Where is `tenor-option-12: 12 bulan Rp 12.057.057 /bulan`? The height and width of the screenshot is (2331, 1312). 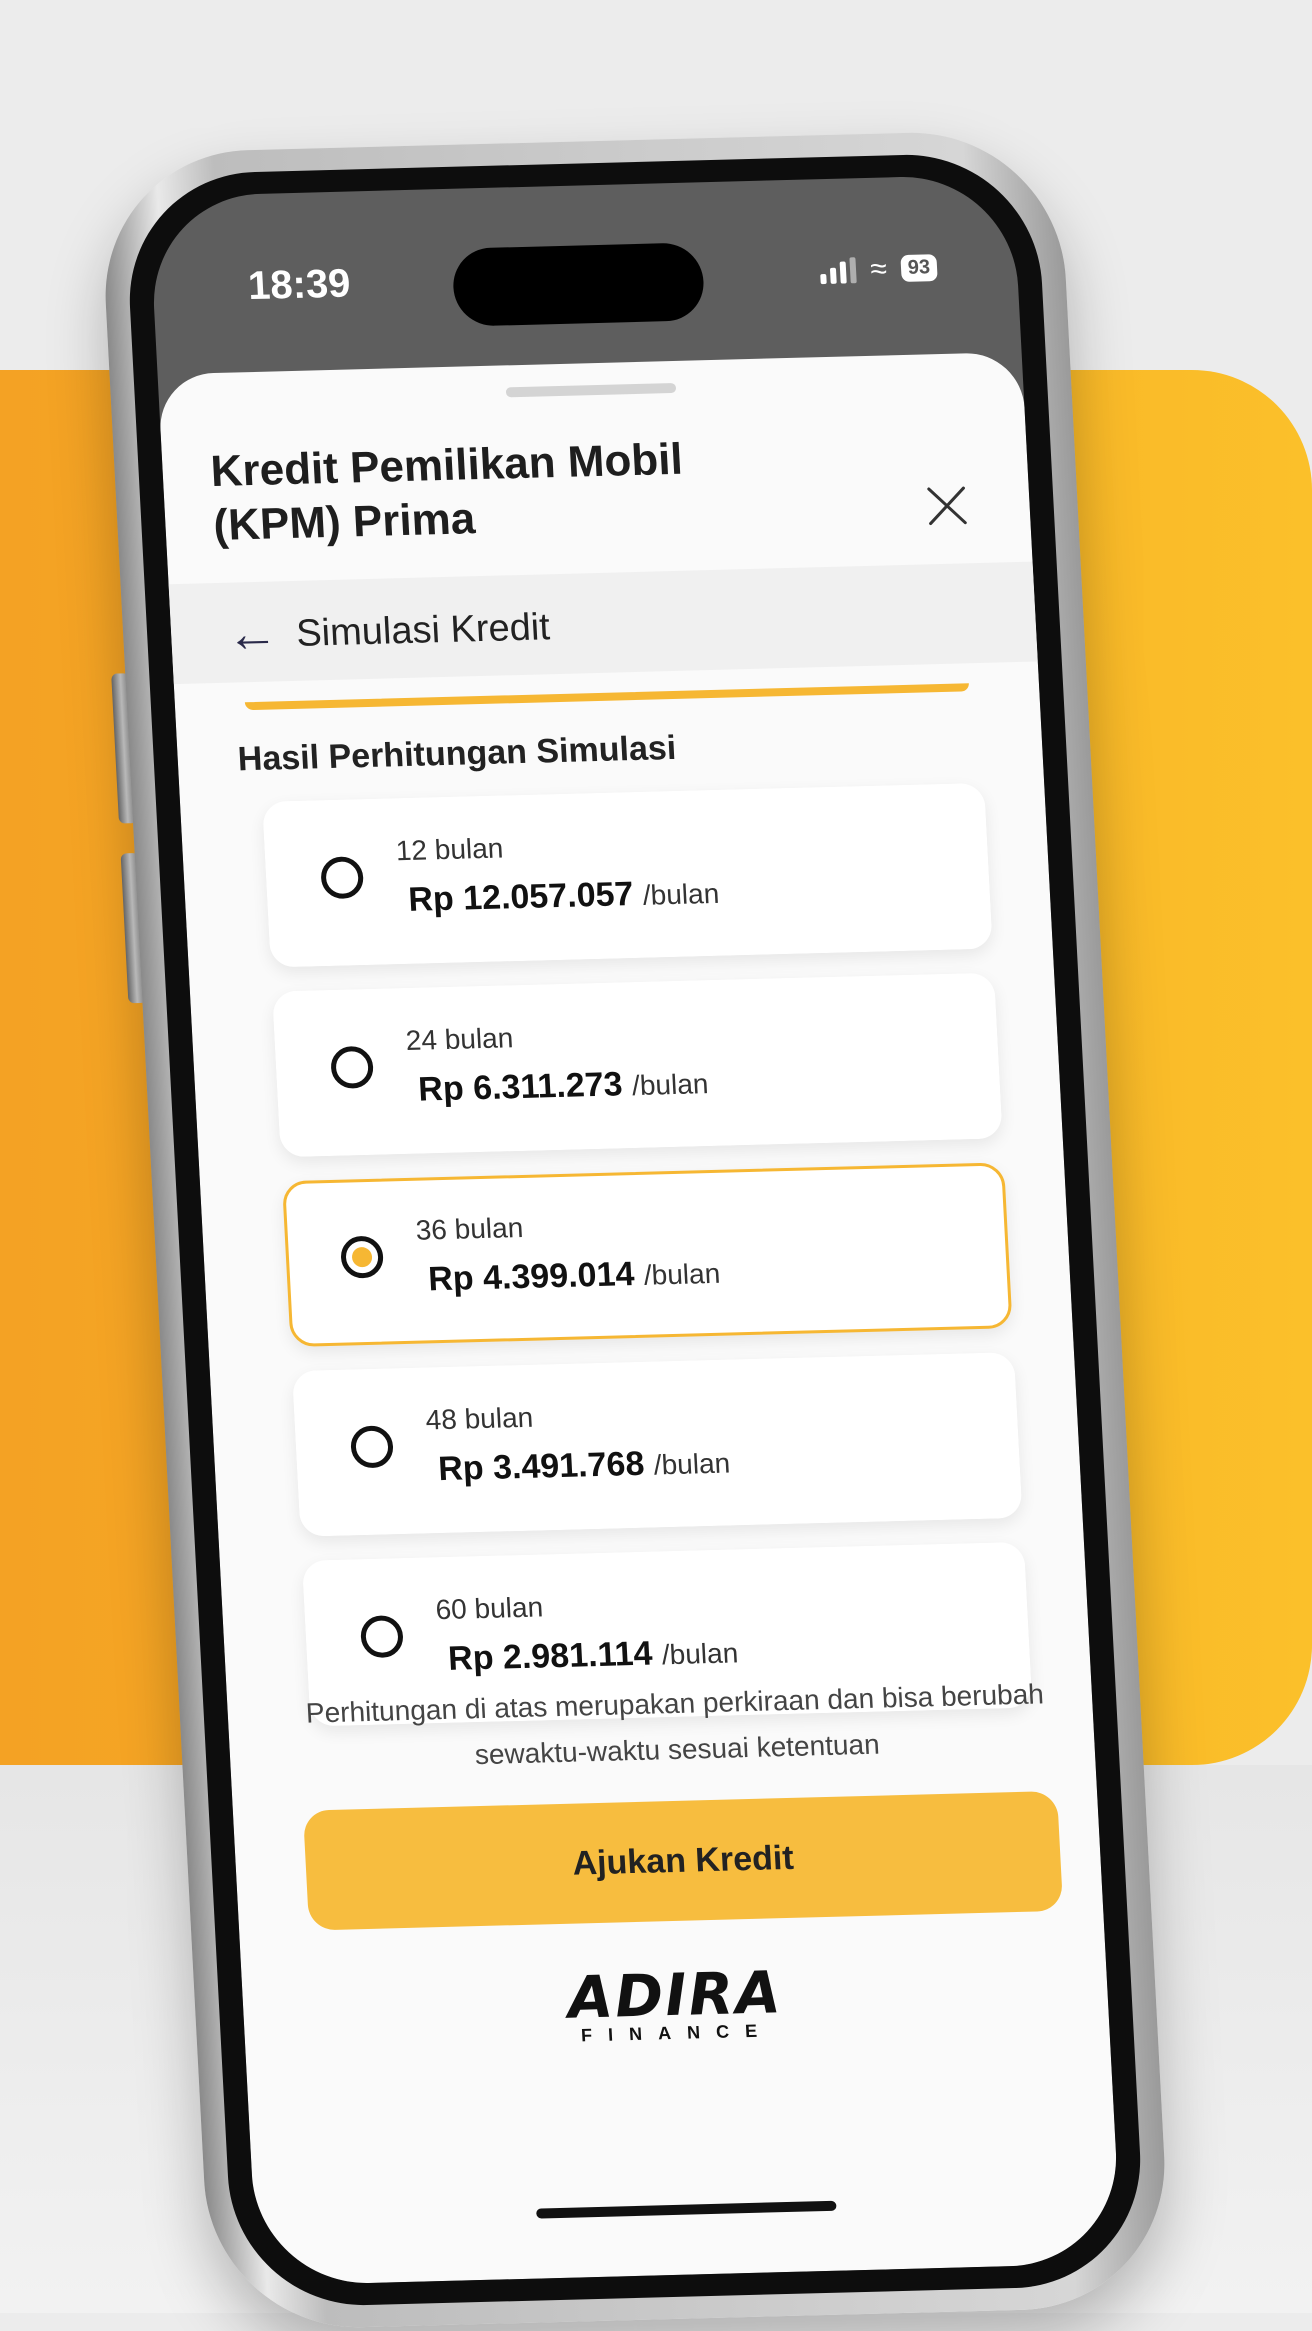
tenor-option-12: 12 bulan Rp 12.057.057 /bulan is located at coordinates (627, 875).